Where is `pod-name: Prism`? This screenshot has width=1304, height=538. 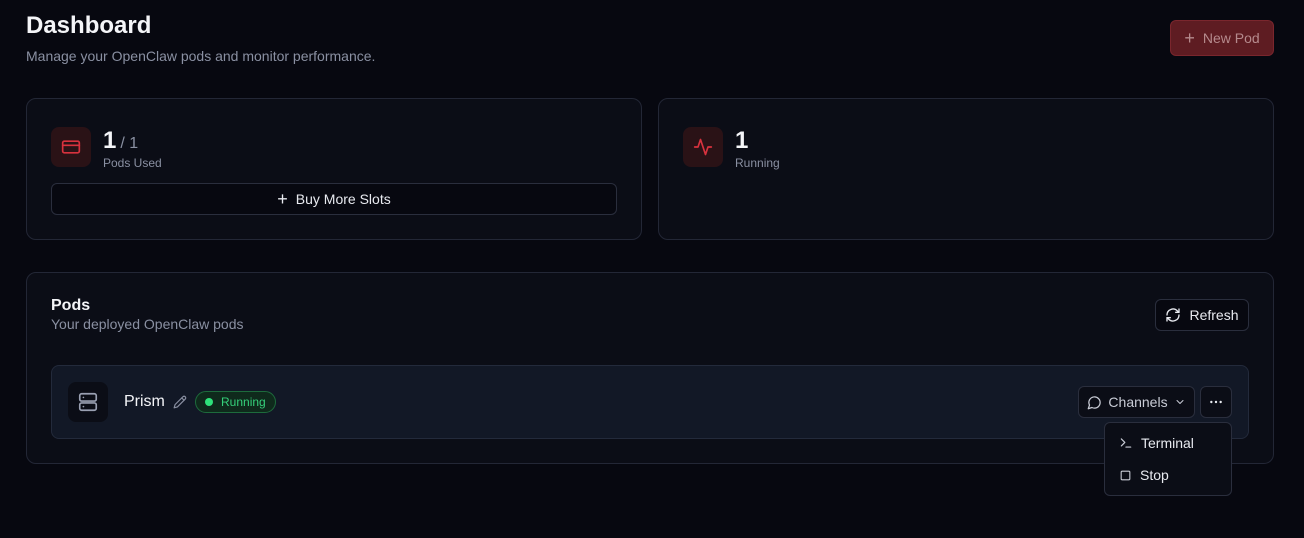 pod-name: Prism is located at coordinates (144, 401).